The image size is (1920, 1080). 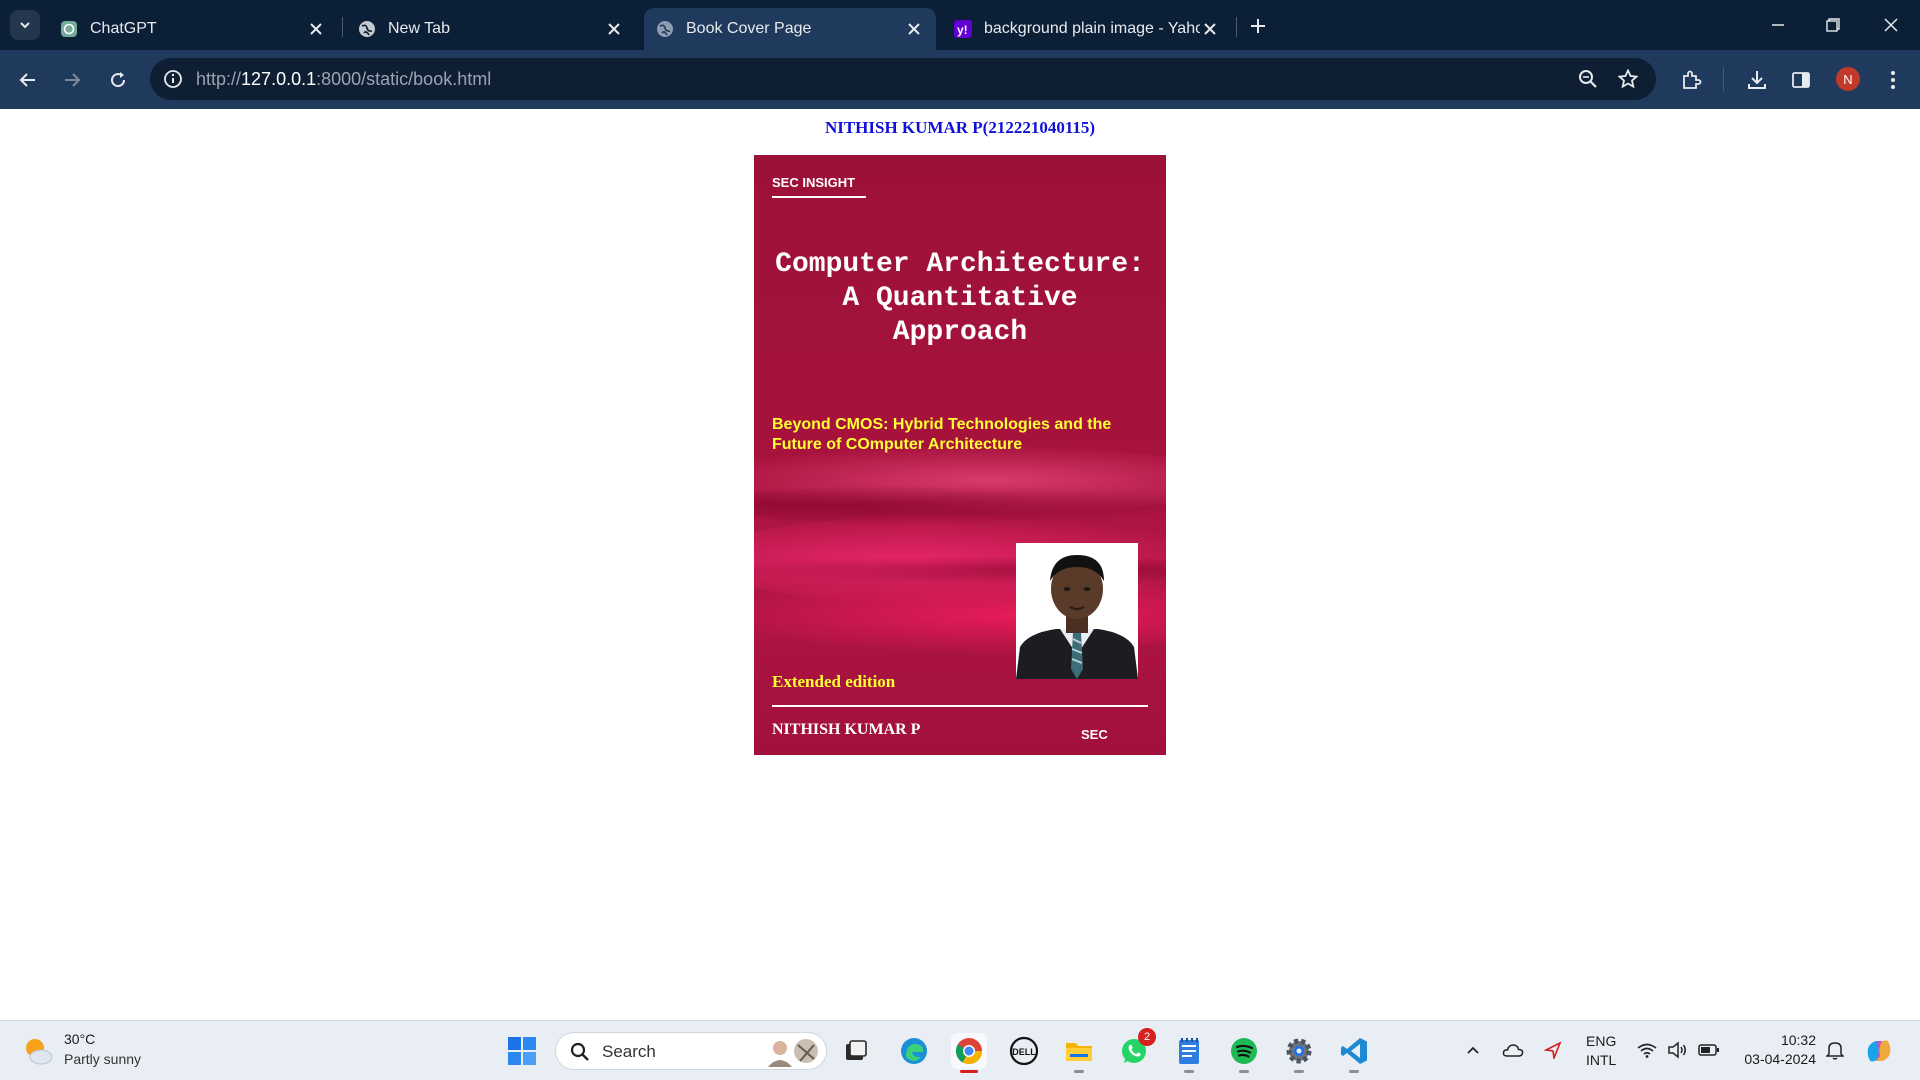 I want to click on page-heading: NITHISH KUMAR P(212221040115), so click(x=960, y=127).